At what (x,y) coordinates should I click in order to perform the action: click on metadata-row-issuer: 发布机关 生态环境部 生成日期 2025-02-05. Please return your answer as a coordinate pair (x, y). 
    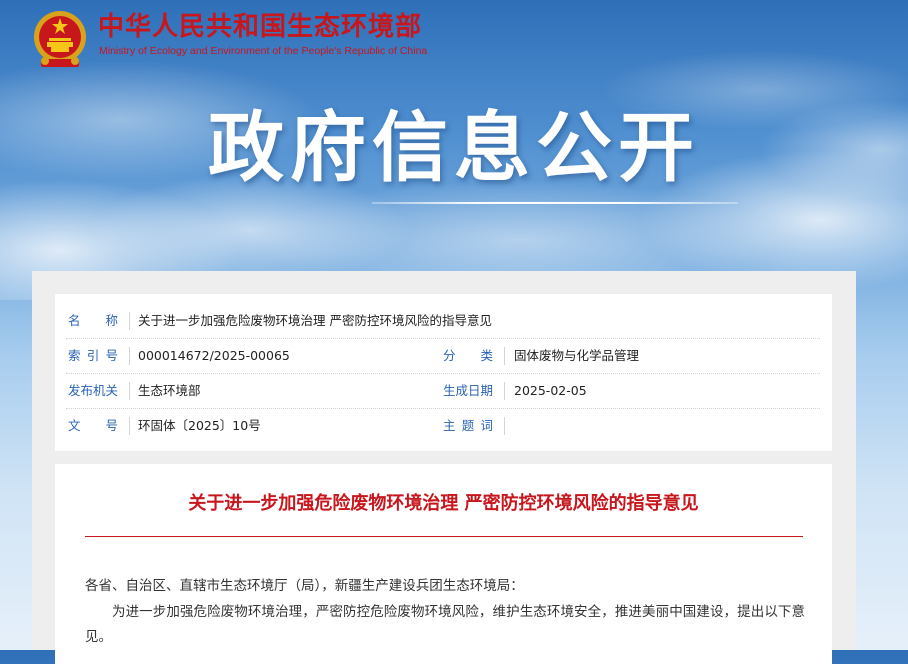
    Looking at the image, I should click on (443, 391).